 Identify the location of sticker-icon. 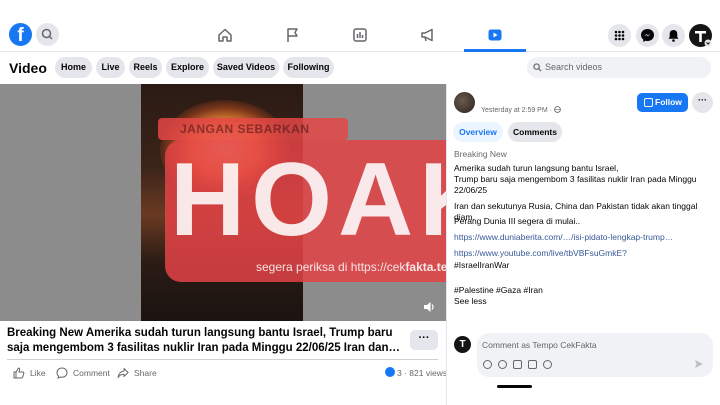
(547, 364).